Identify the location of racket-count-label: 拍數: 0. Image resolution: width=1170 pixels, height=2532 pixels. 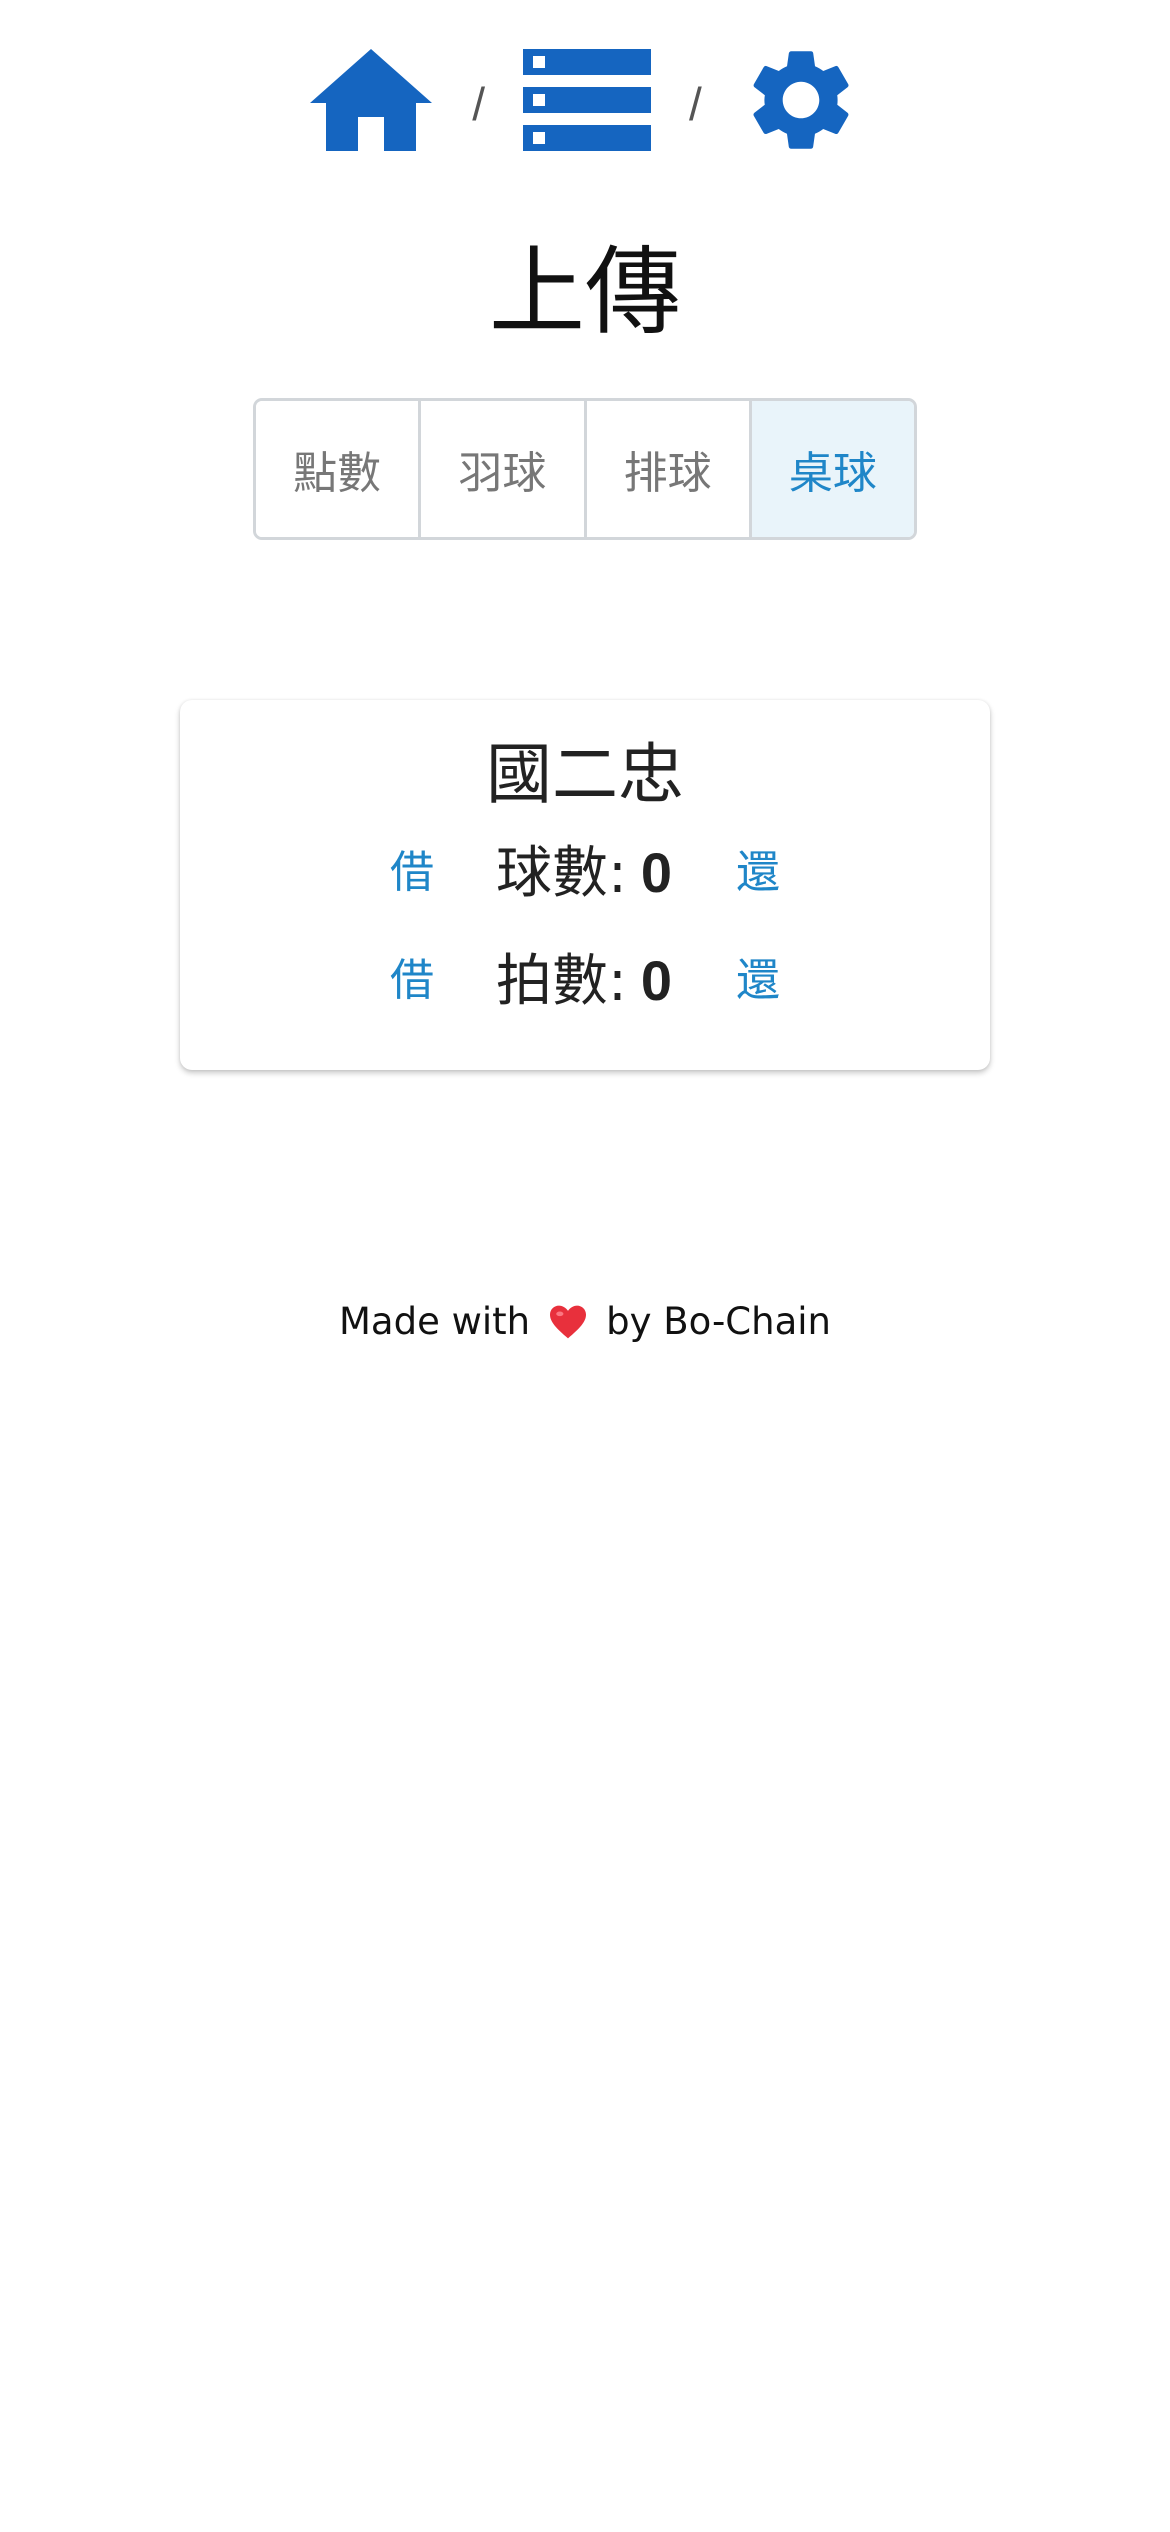
(584, 981).